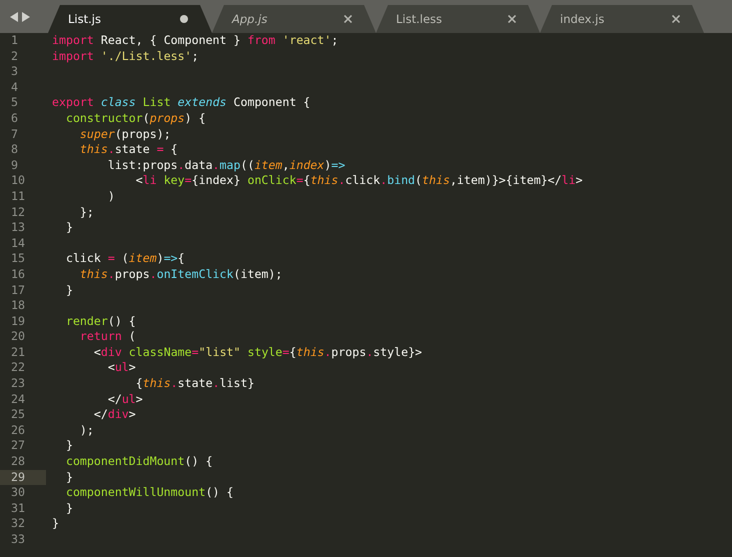 This screenshot has width=732, height=557. I want to click on code-line: super(props);, so click(124, 134).